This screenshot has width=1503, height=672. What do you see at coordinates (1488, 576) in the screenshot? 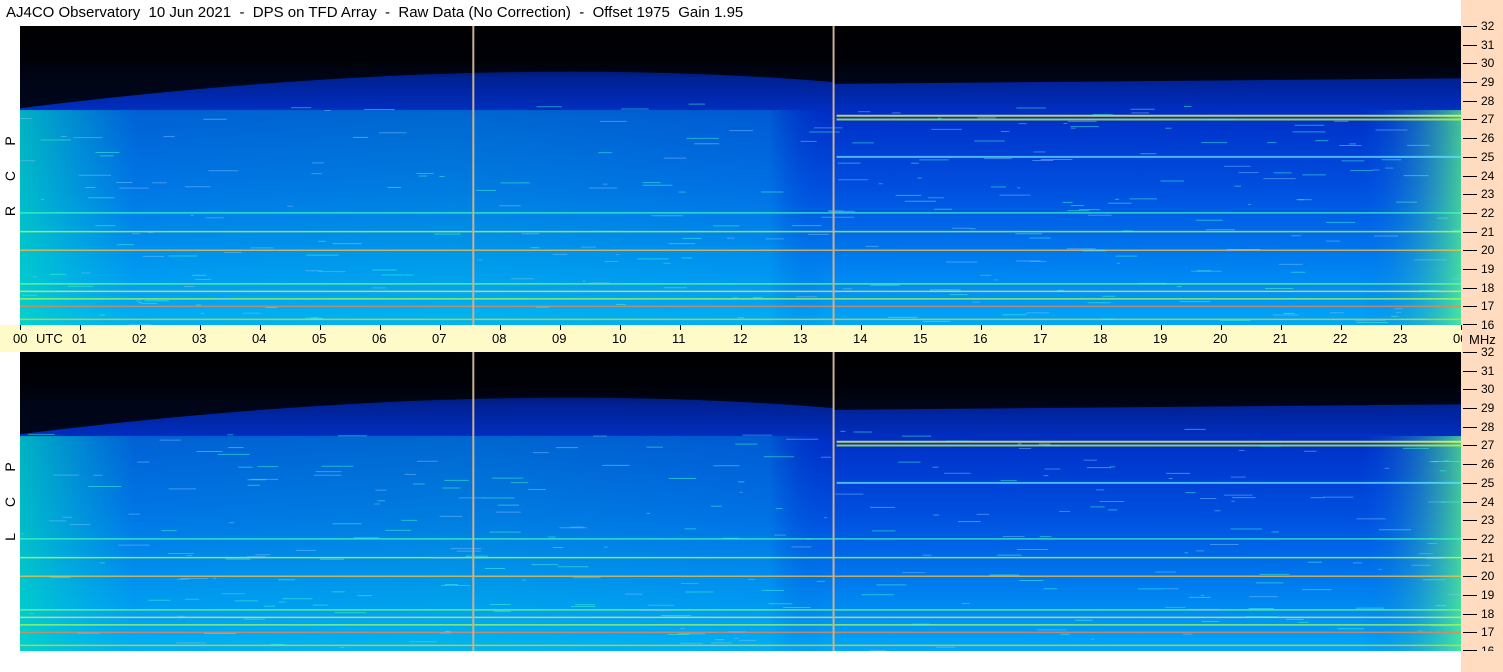
I see `frequency-tick-label: 20` at bounding box center [1488, 576].